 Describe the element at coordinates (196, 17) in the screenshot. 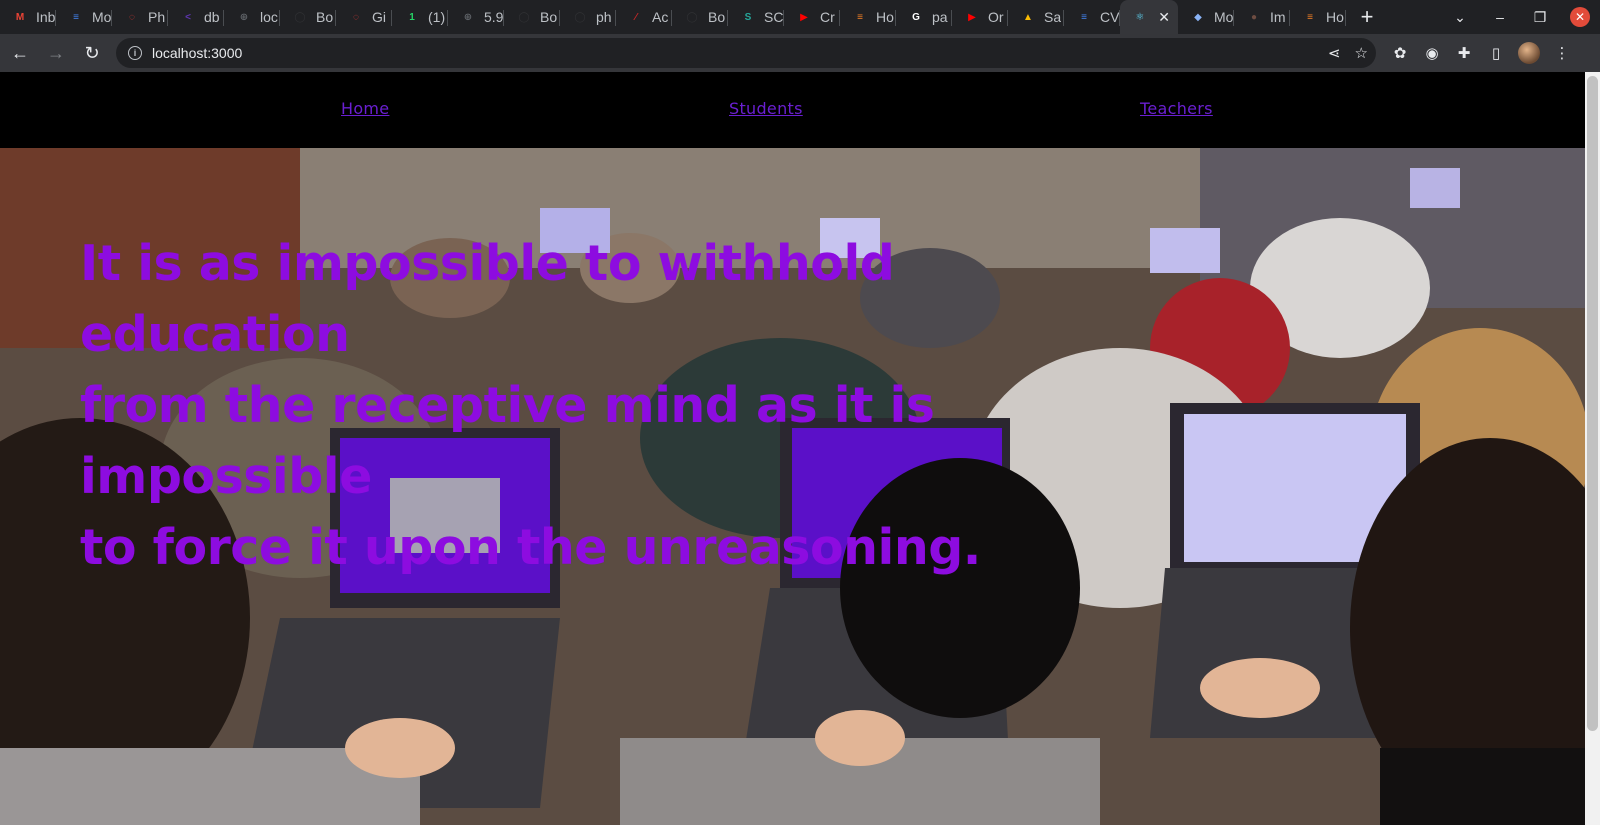

I see `browser-tab: < db` at that location.